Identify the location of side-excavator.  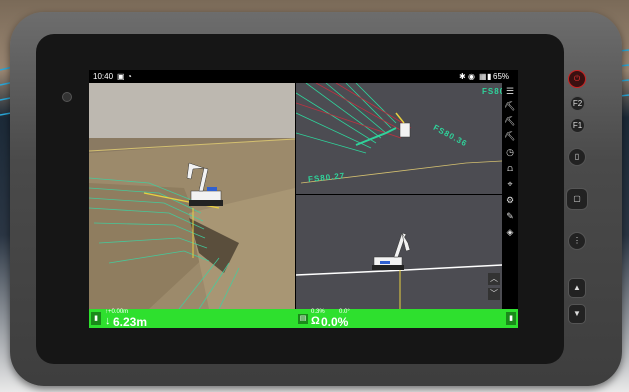
(391, 251).